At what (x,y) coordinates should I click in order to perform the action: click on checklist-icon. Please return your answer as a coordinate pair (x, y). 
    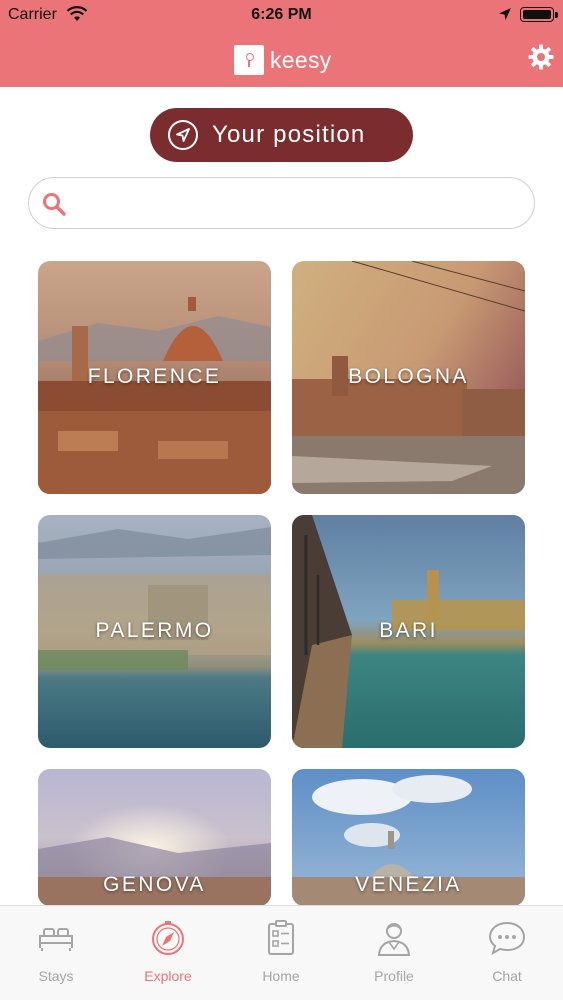
    Looking at the image, I should click on (281, 937).